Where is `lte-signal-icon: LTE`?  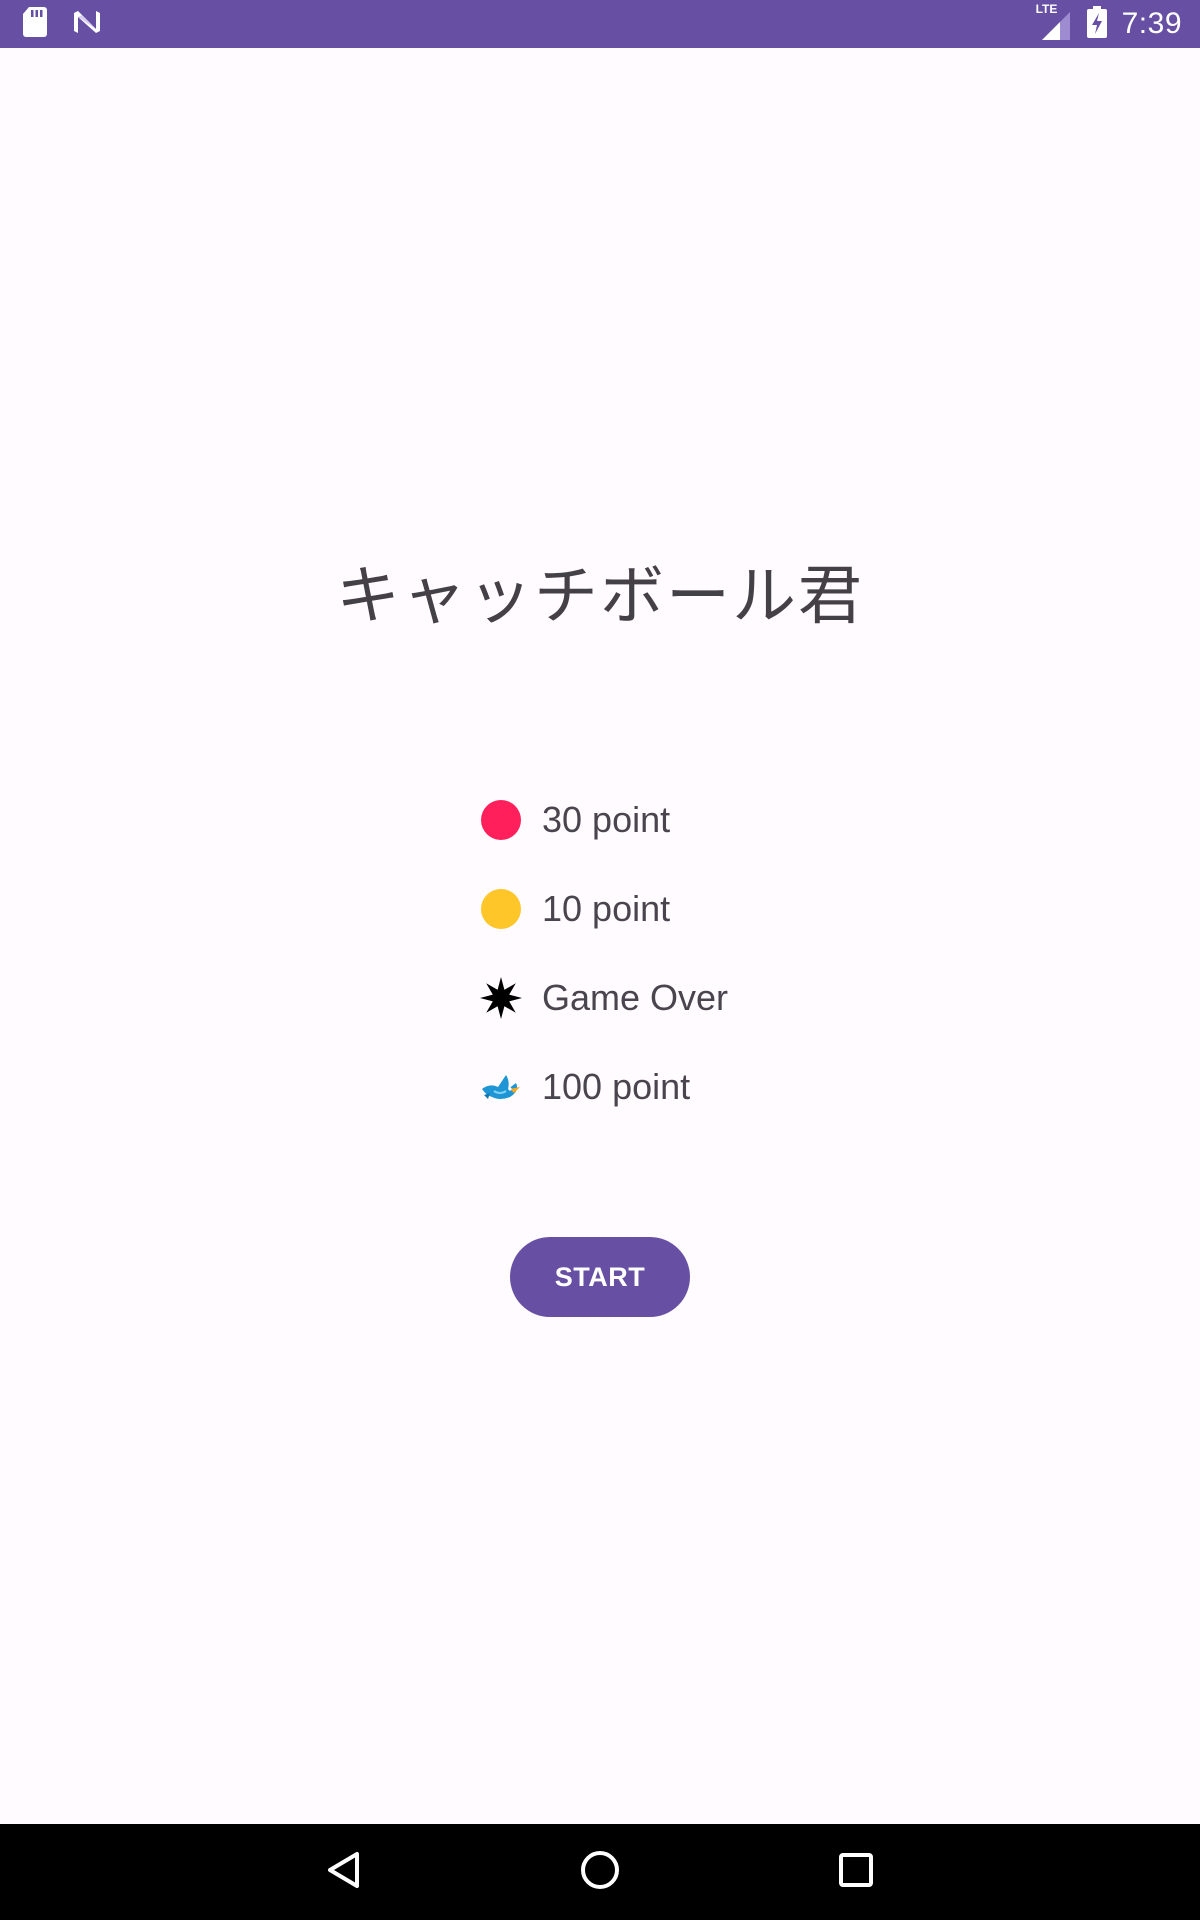 lte-signal-icon: LTE is located at coordinates (1054, 22).